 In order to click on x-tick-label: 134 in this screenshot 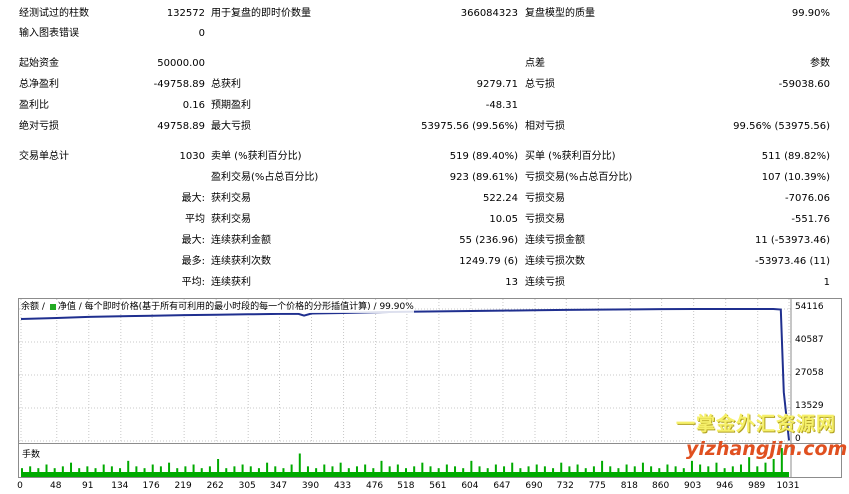, I will do `click(120, 486)`.